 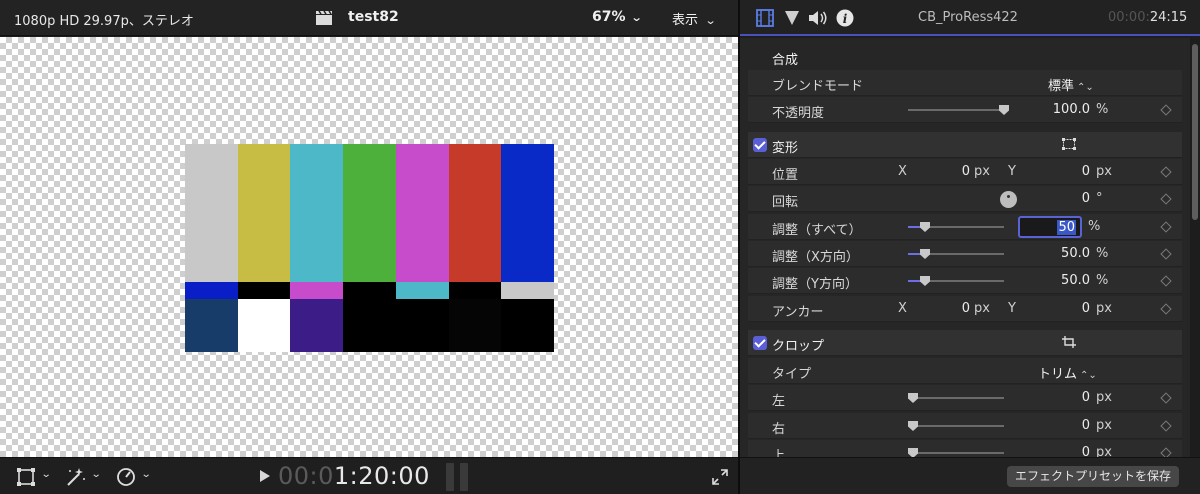 What do you see at coordinates (965, 56) in the screenshot?
I see `compositing-header: 合成` at bounding box center [965, 56].